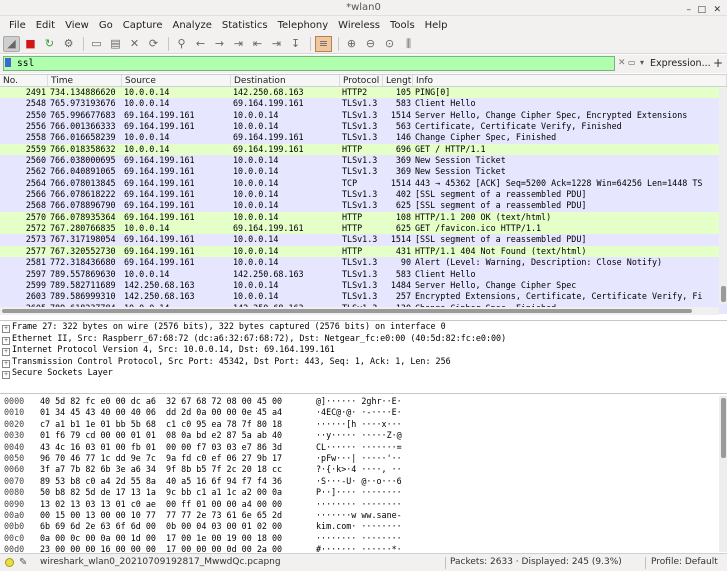 The height and width of the screenshot is (571, 727). Describe the element at coordinates (351, 44) in the screenshot. I see `zoom-in-icon: ⊕` at that location.